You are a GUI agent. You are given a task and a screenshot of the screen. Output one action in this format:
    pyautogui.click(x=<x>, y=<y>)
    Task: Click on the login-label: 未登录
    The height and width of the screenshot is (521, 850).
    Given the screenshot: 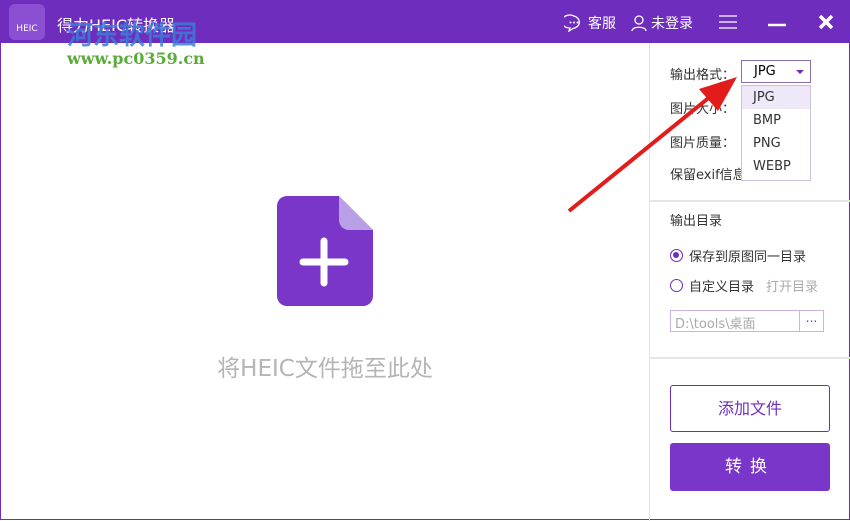 What is the action you would take?
    pyautogui.click(x=672, y=24)
    